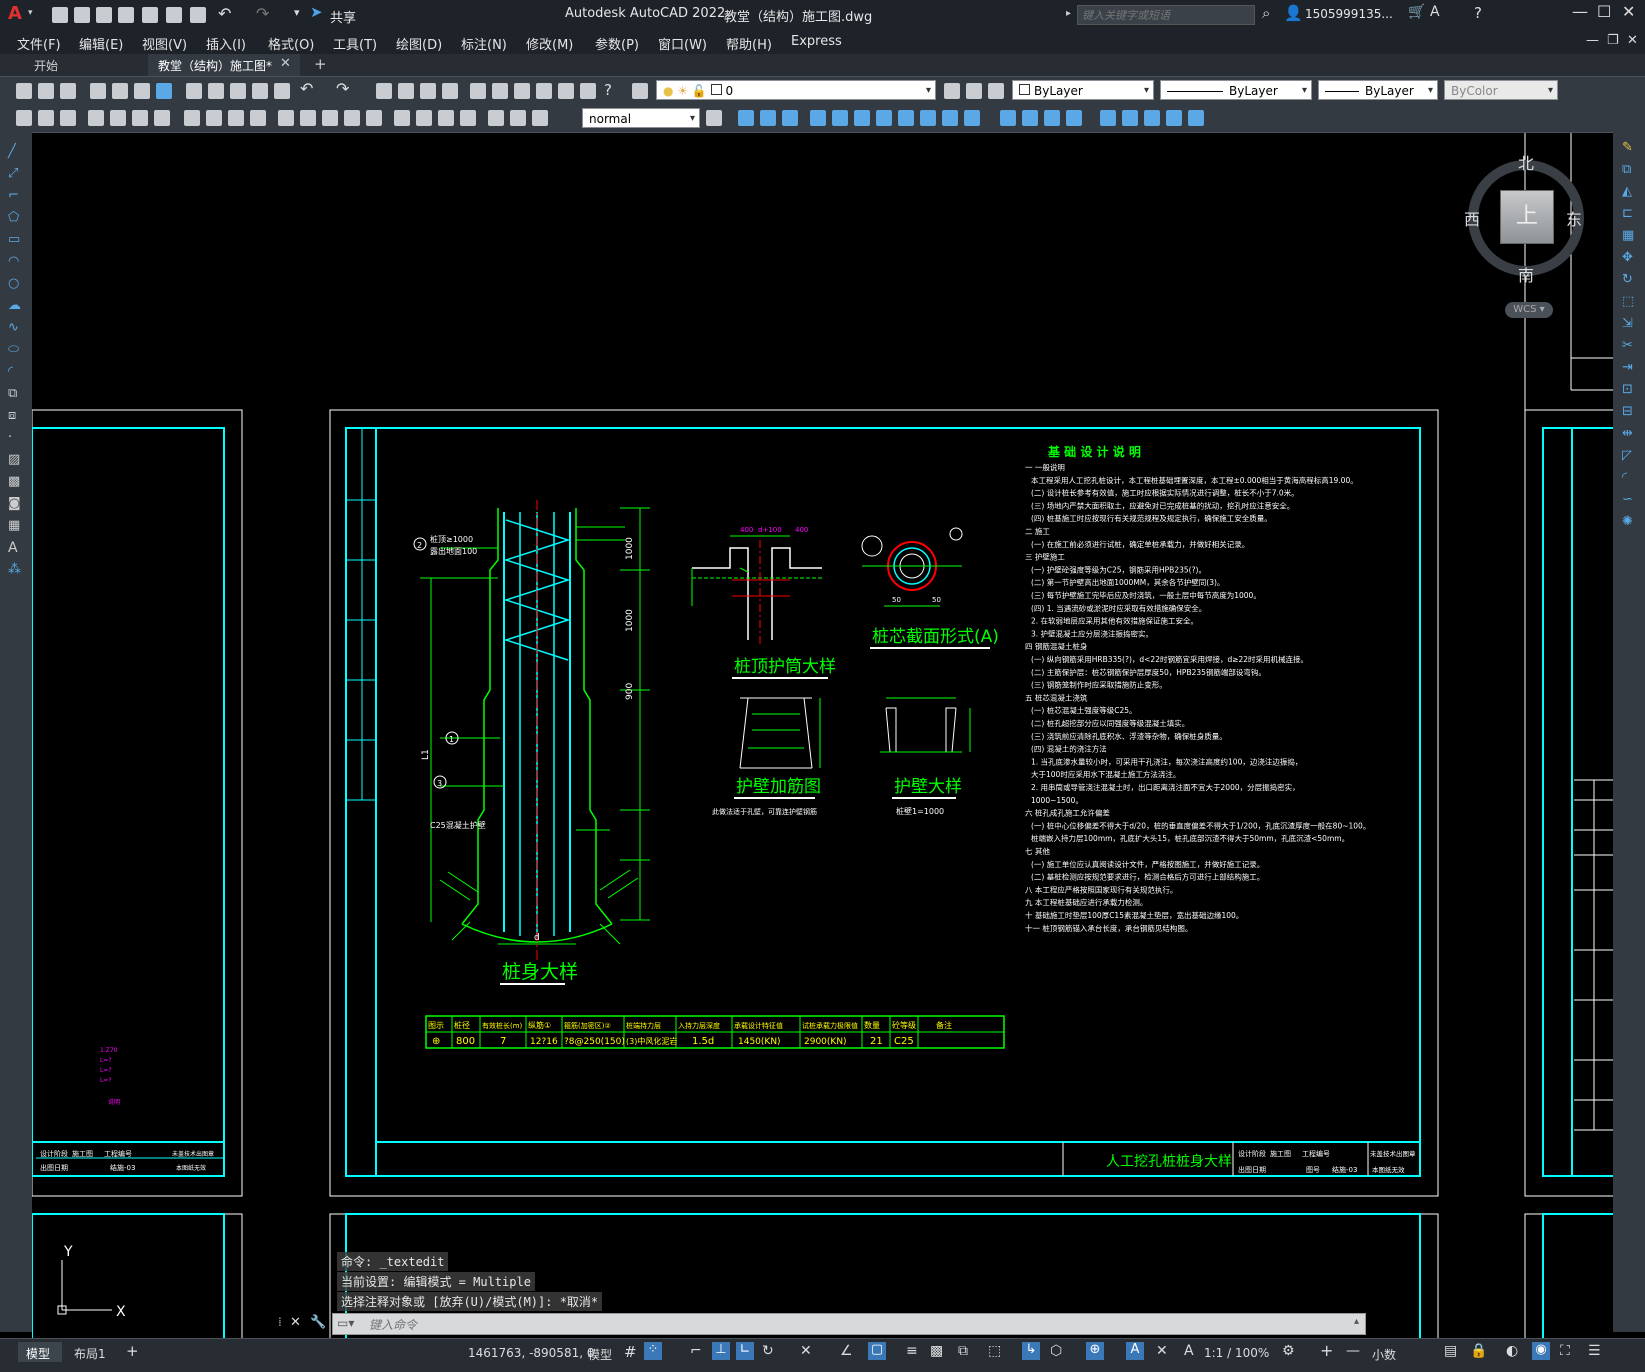  I want to click on tb-pan-icon, so click(384, 91).